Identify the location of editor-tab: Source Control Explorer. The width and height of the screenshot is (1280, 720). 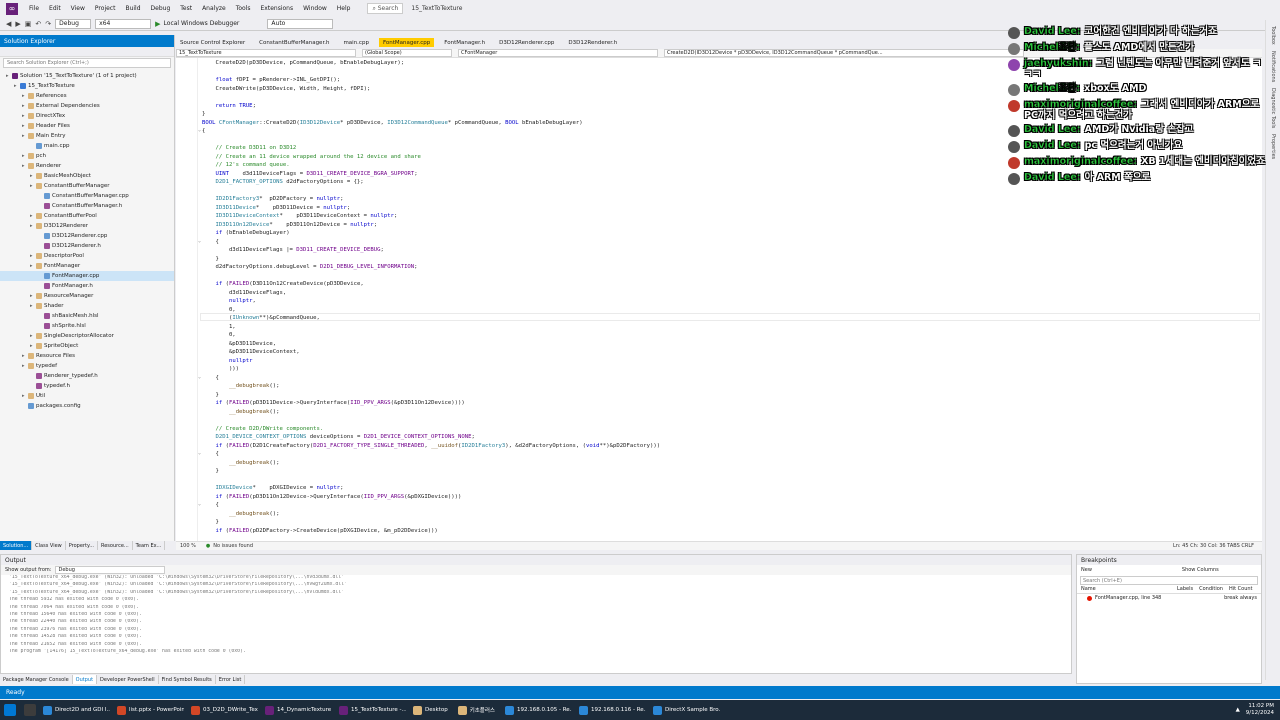
(212, 42).